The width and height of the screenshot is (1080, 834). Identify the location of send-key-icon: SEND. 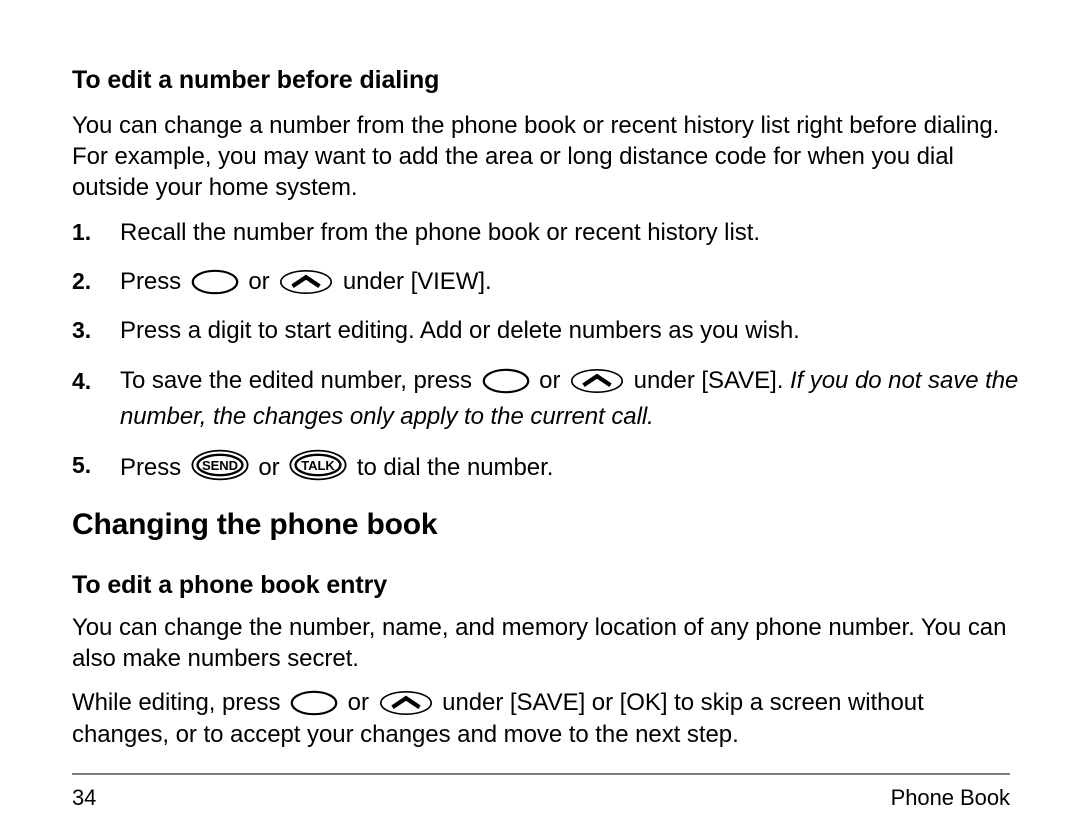
(220, 465).